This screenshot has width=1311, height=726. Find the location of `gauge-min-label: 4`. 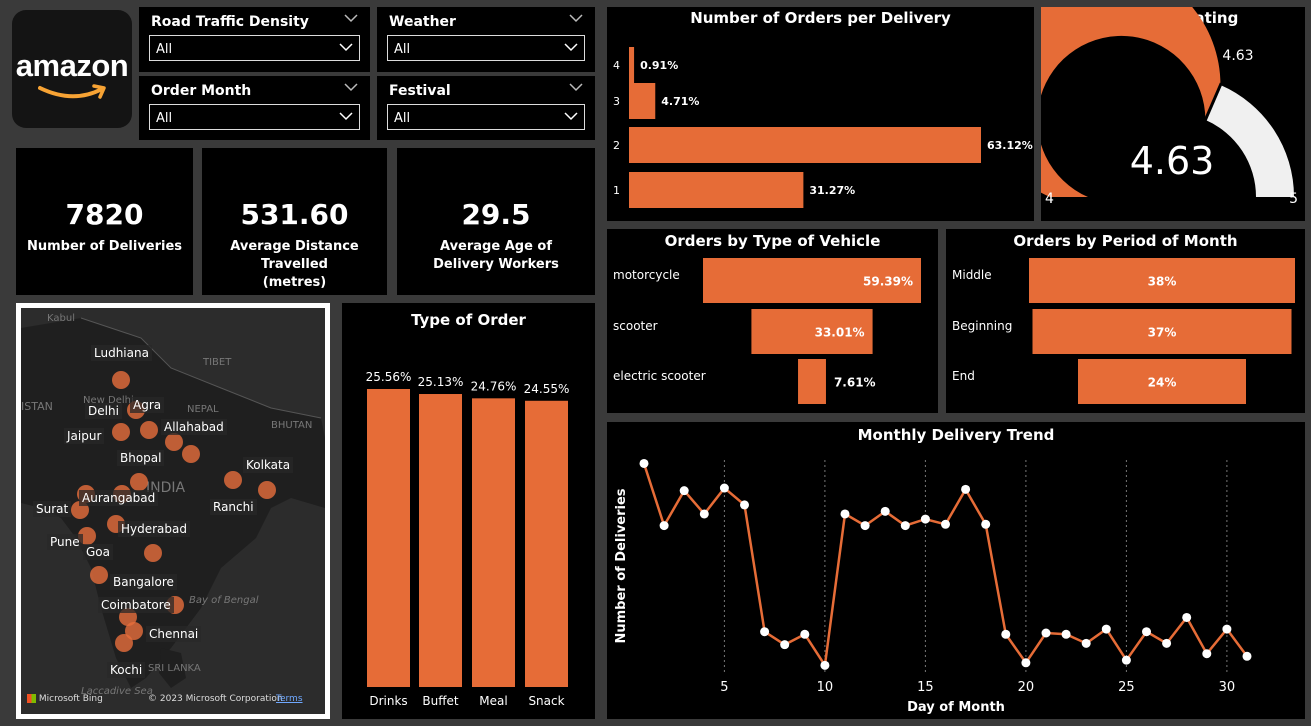

gauge-min-label: 4 is located at coordinates (1049, 199).